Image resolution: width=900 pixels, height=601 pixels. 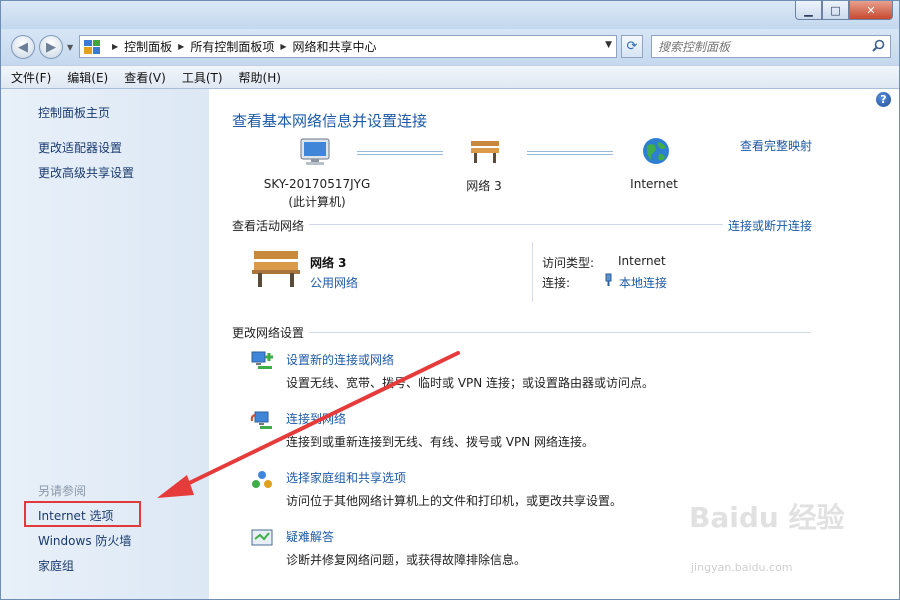 I want to click on change-adapter-settings-link: 更改适配器设置, so click(x=80, y=147).